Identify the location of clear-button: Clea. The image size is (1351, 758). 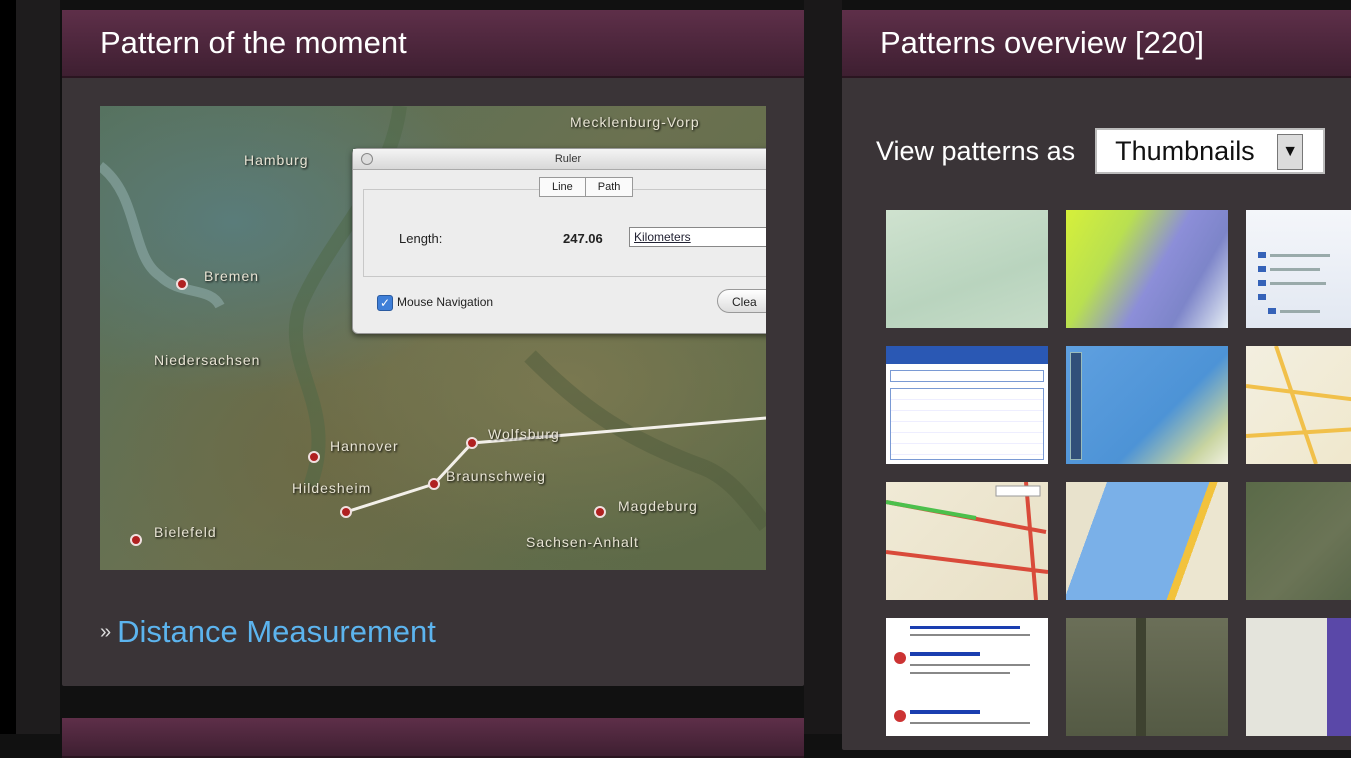
(741, 301).